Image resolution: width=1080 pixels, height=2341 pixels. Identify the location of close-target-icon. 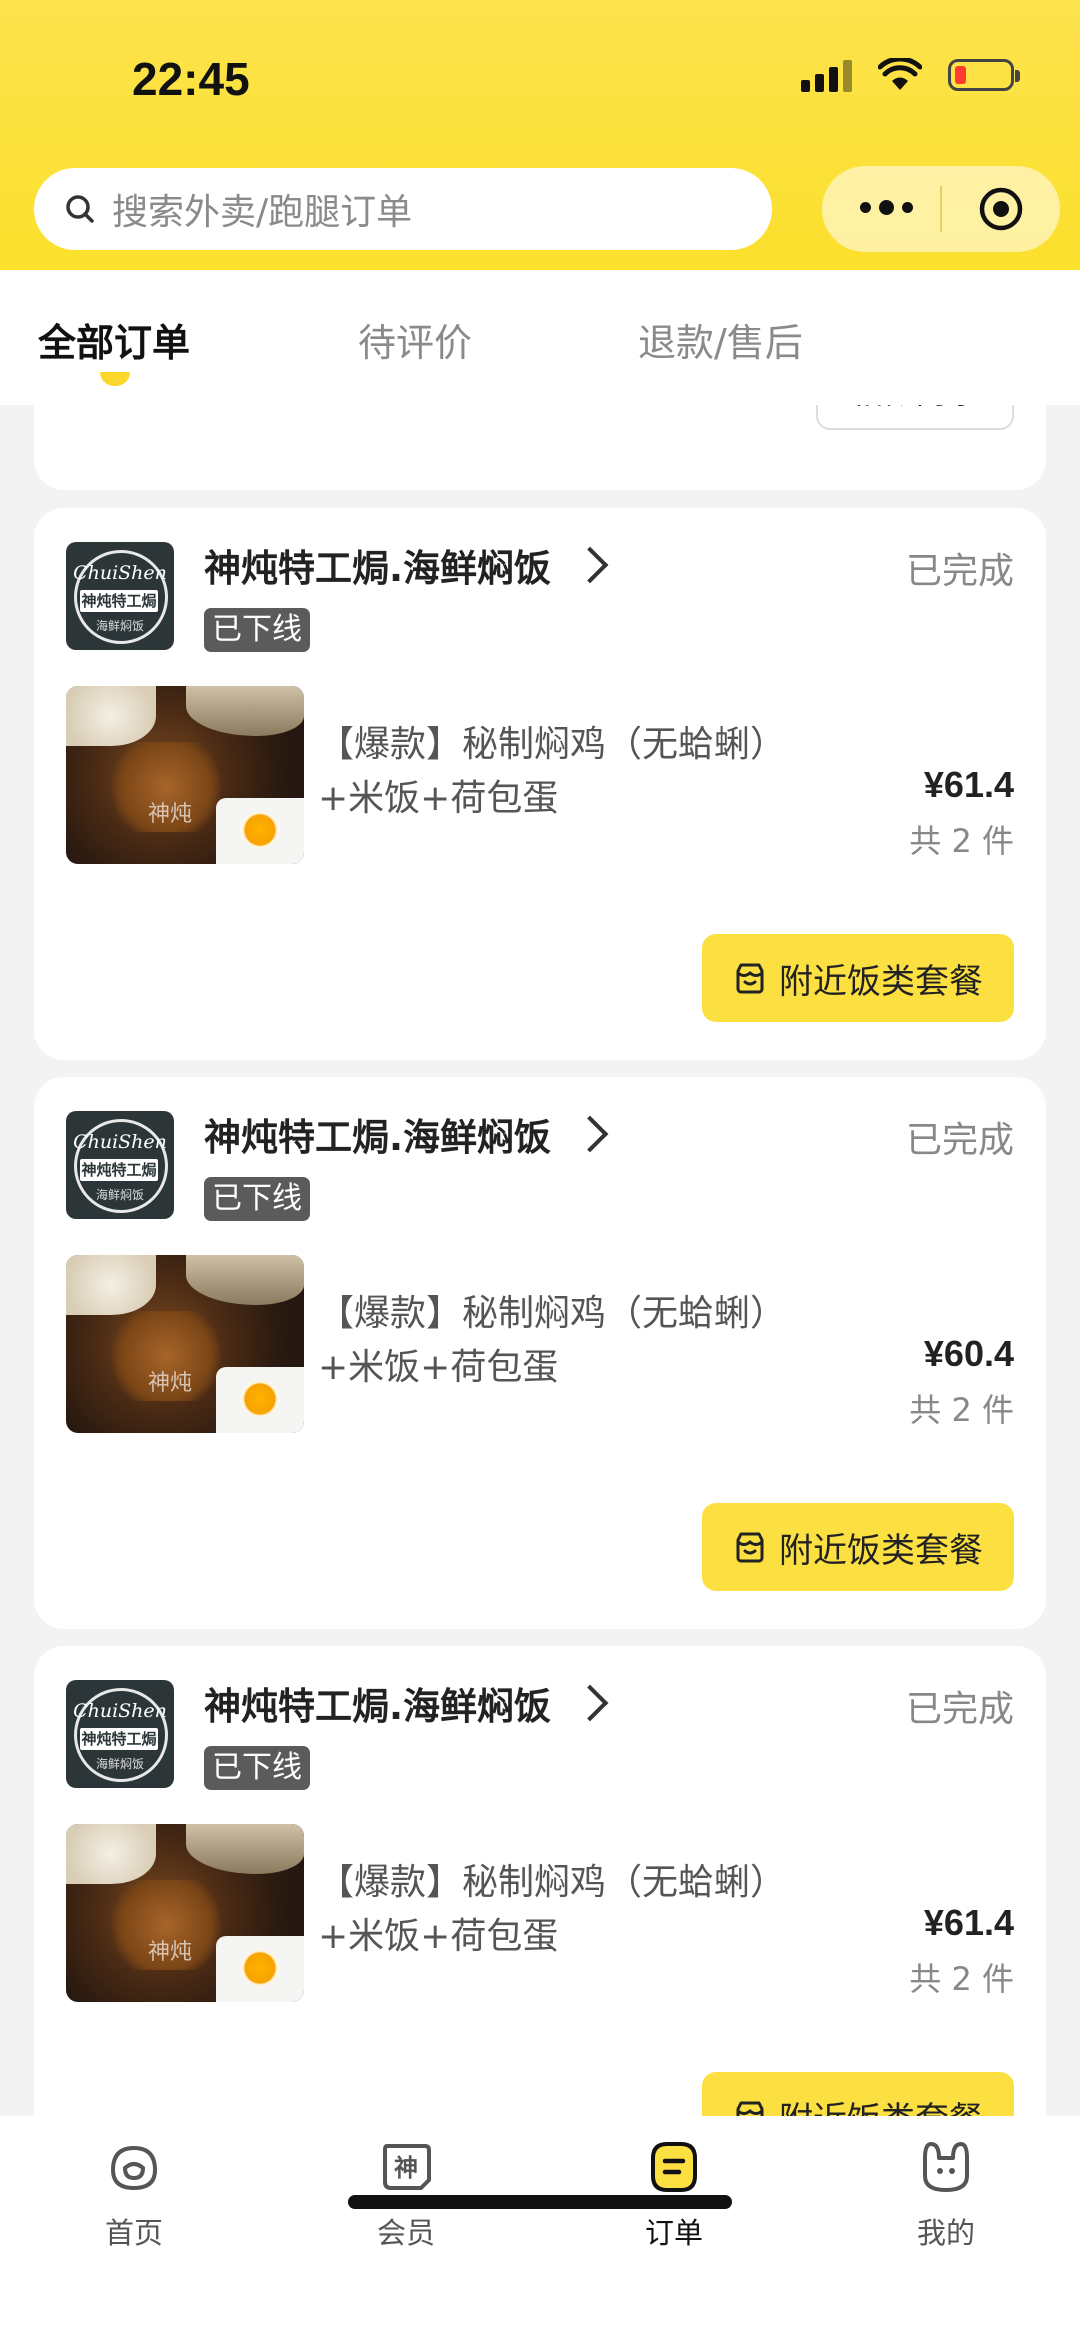
(1001, 209).